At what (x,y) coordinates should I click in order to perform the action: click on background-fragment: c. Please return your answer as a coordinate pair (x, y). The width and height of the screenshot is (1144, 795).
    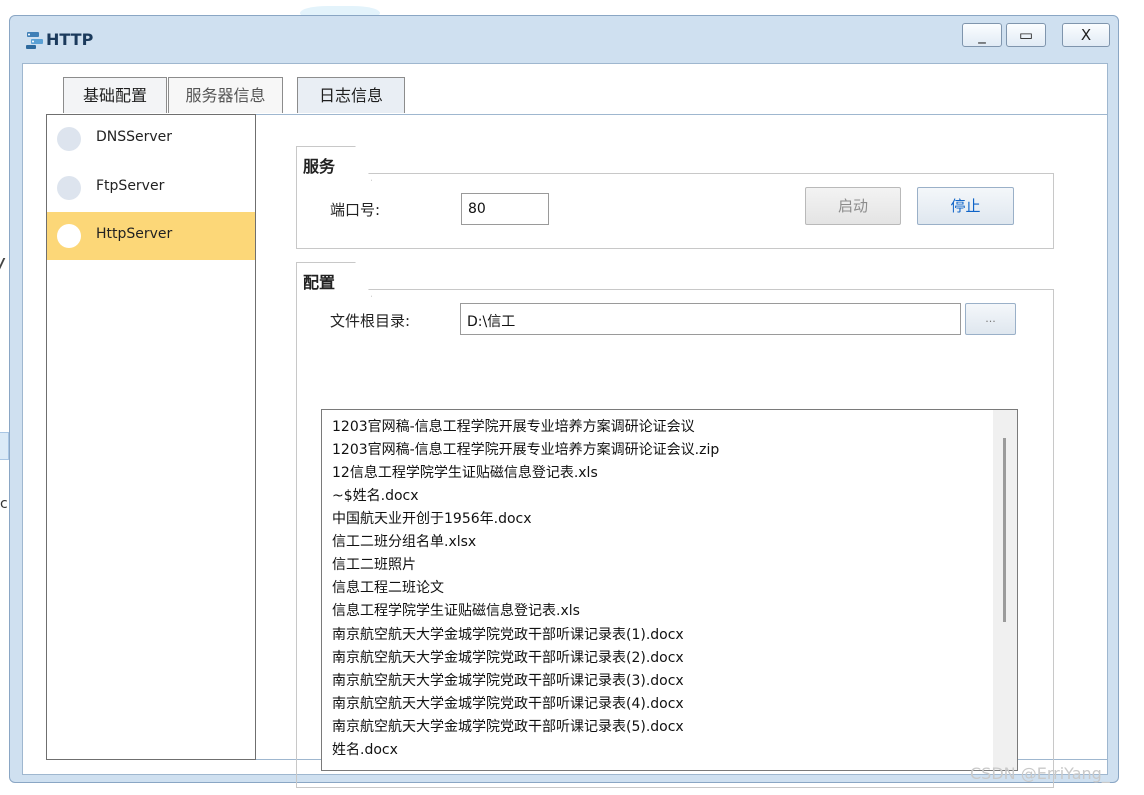
    Looking at the image, I should click on (4, 504).